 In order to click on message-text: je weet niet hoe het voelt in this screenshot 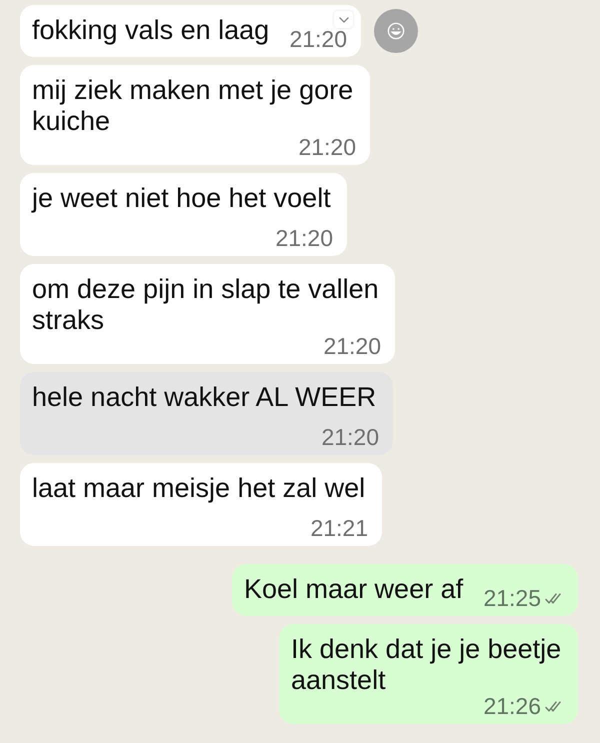, I will do `click(181, 198)`.